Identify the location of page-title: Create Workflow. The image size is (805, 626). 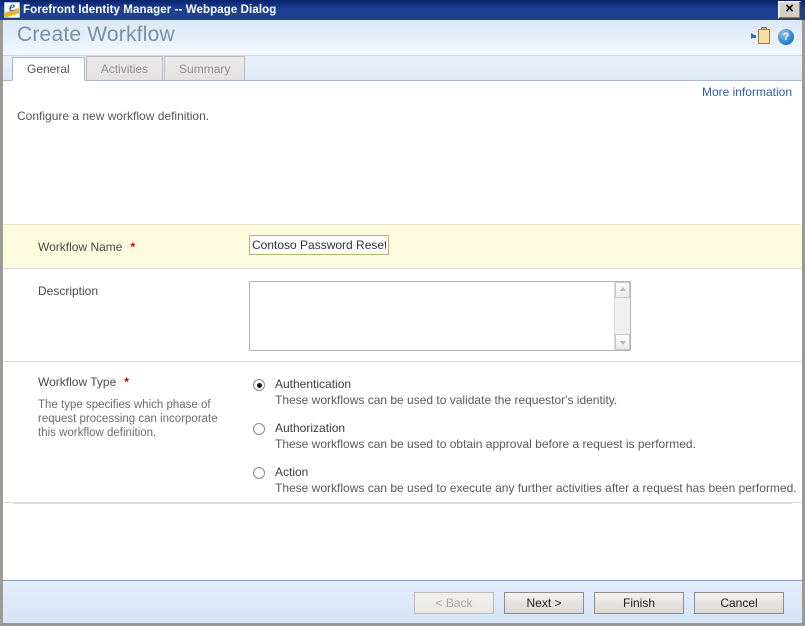
(96, 34).